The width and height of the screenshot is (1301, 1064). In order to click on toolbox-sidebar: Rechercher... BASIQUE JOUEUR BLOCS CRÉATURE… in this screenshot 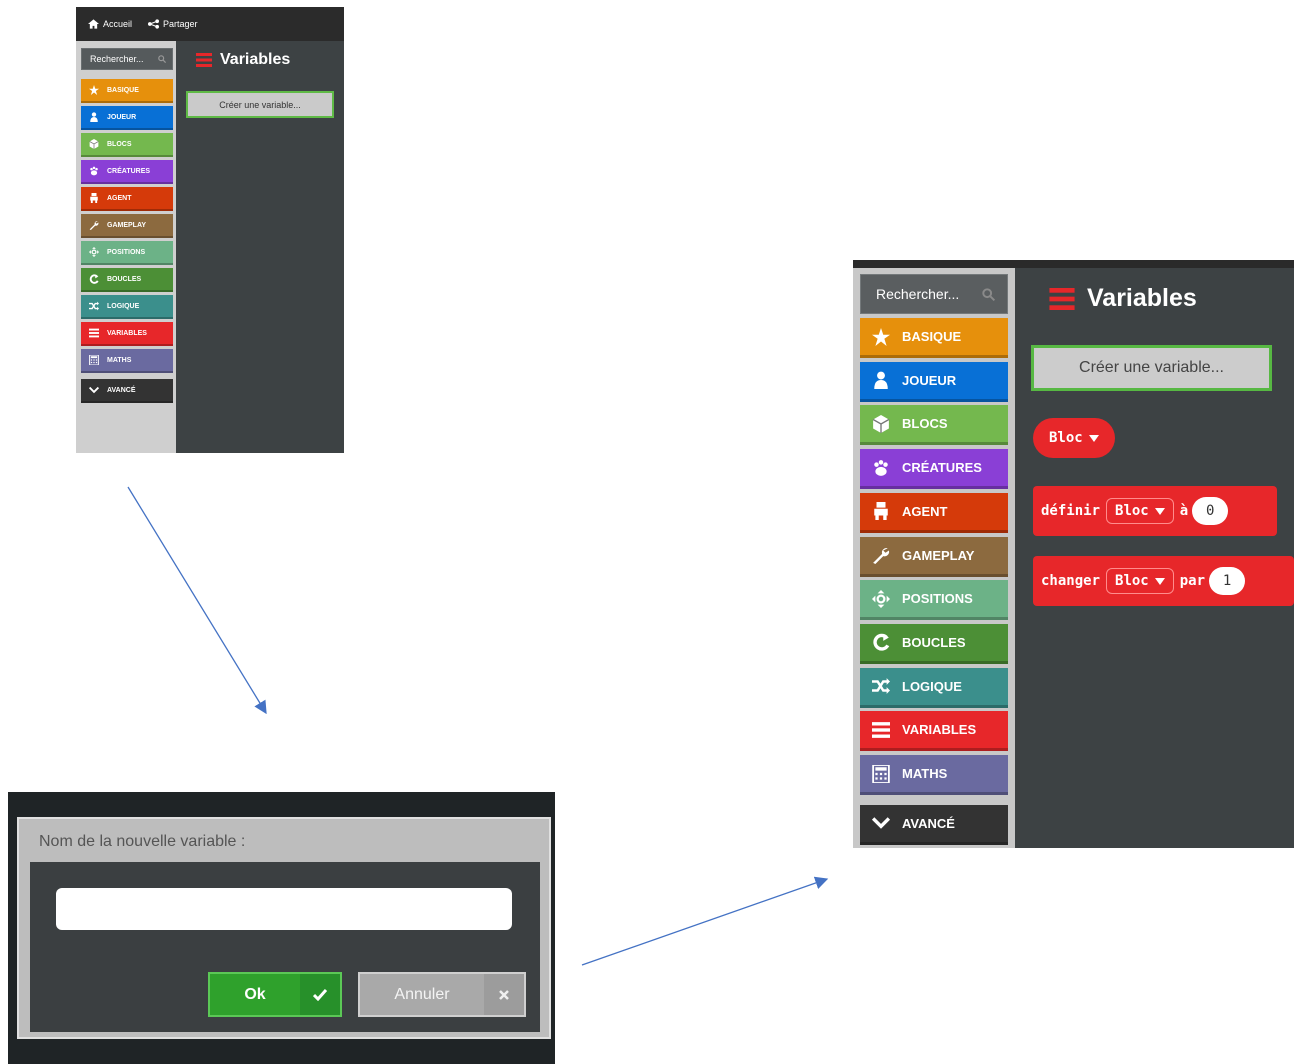, I will do `click(126, 247)`.